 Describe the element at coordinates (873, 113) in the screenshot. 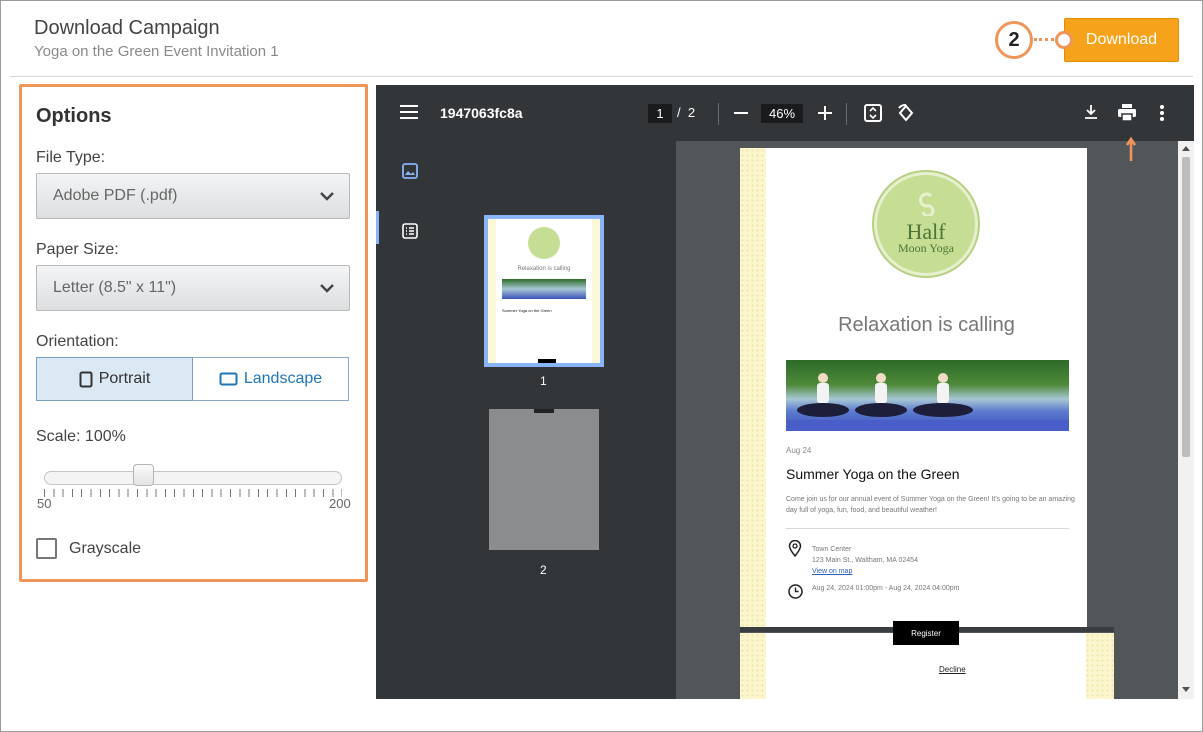

I see `fit-page-icon` at that location.